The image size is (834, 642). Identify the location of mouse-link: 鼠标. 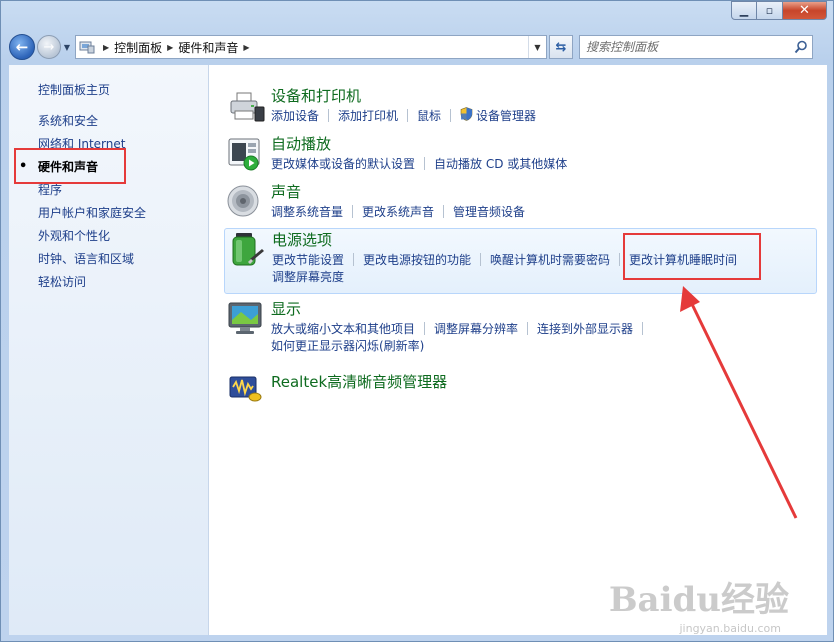
(429, 115).